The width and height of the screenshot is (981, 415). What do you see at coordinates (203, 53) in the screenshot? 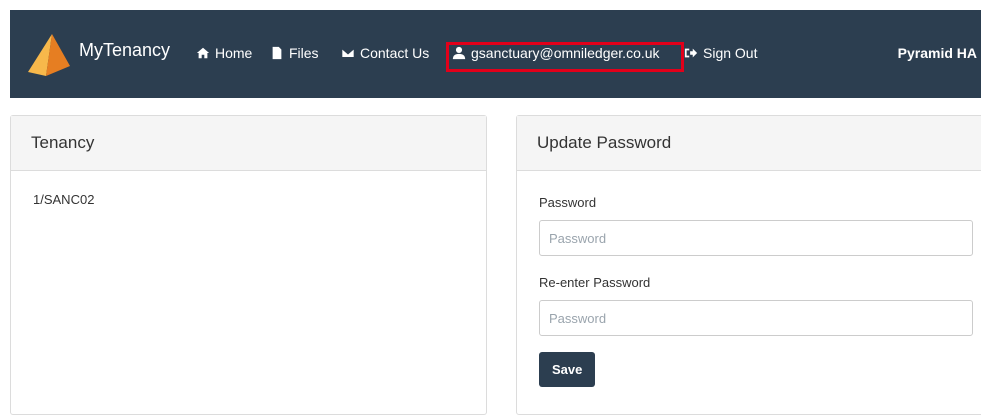
I see `home-icon` at bounding box center [203, 53].